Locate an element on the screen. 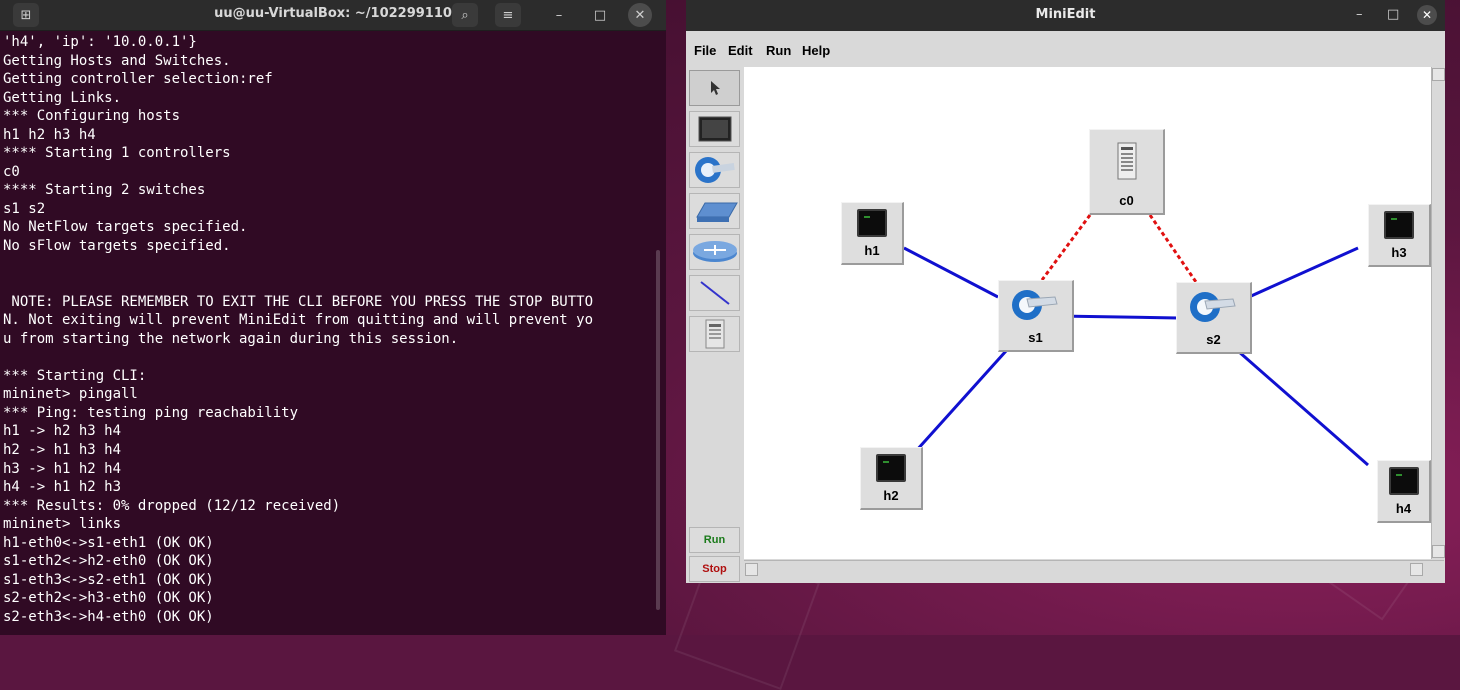 The width and height of the screenshot is (1460, 690). terminal-line: **** Starting 2 switches is located at coordinates (104, 190).